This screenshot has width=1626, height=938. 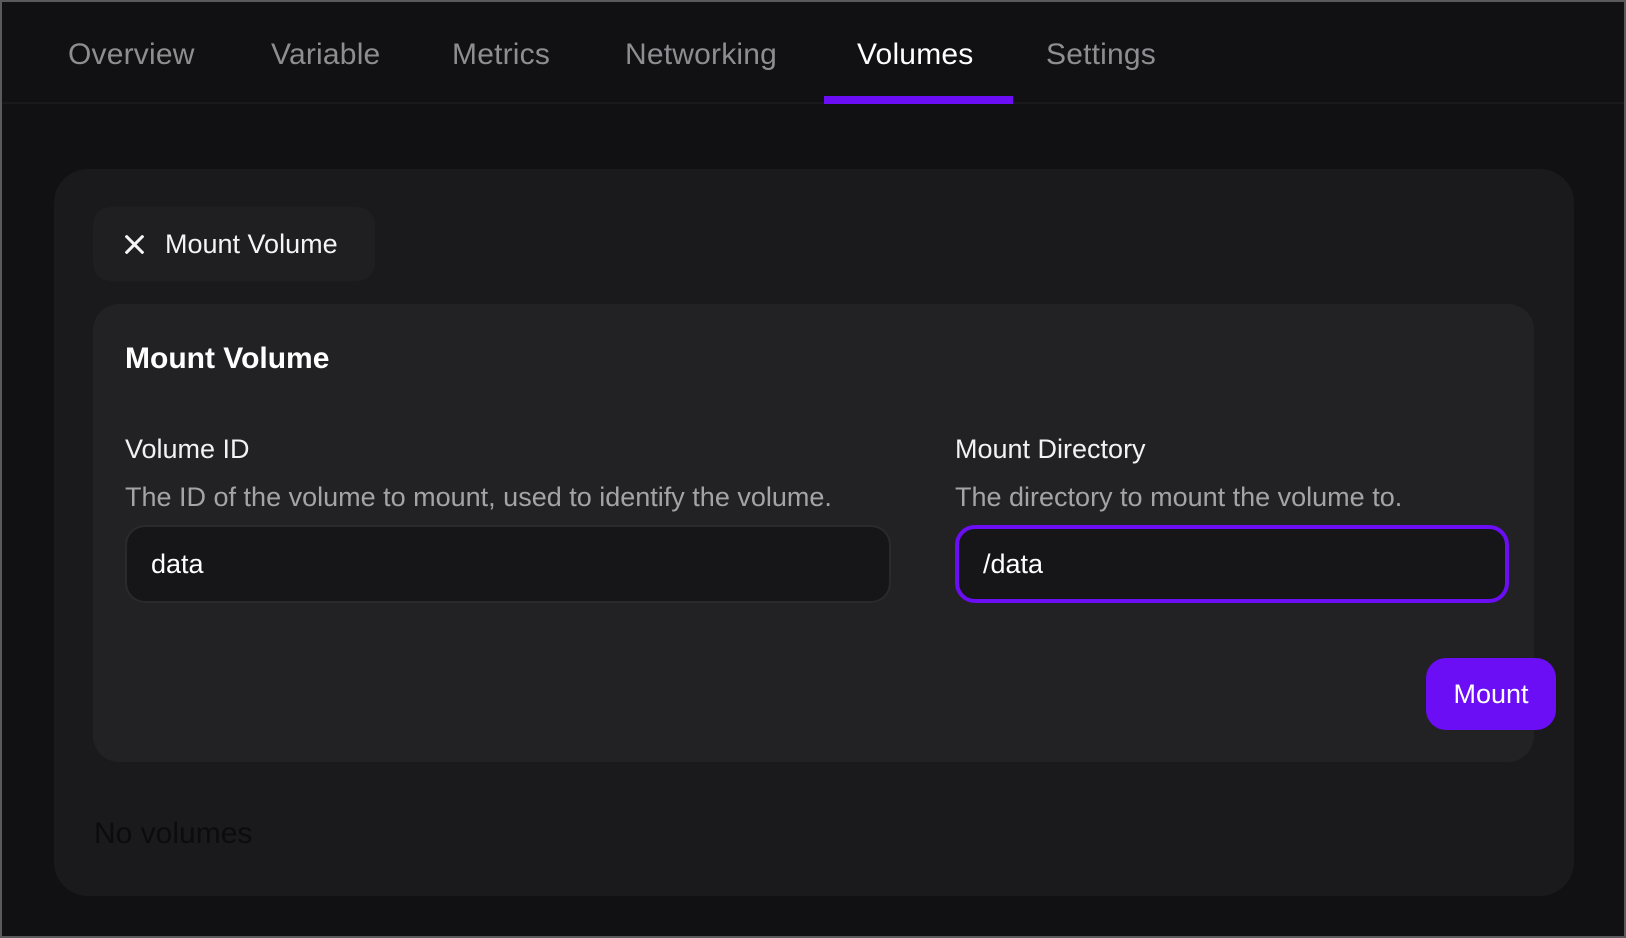 I want to click on tab-volumes: Volumes, so click(x=915, y=55).